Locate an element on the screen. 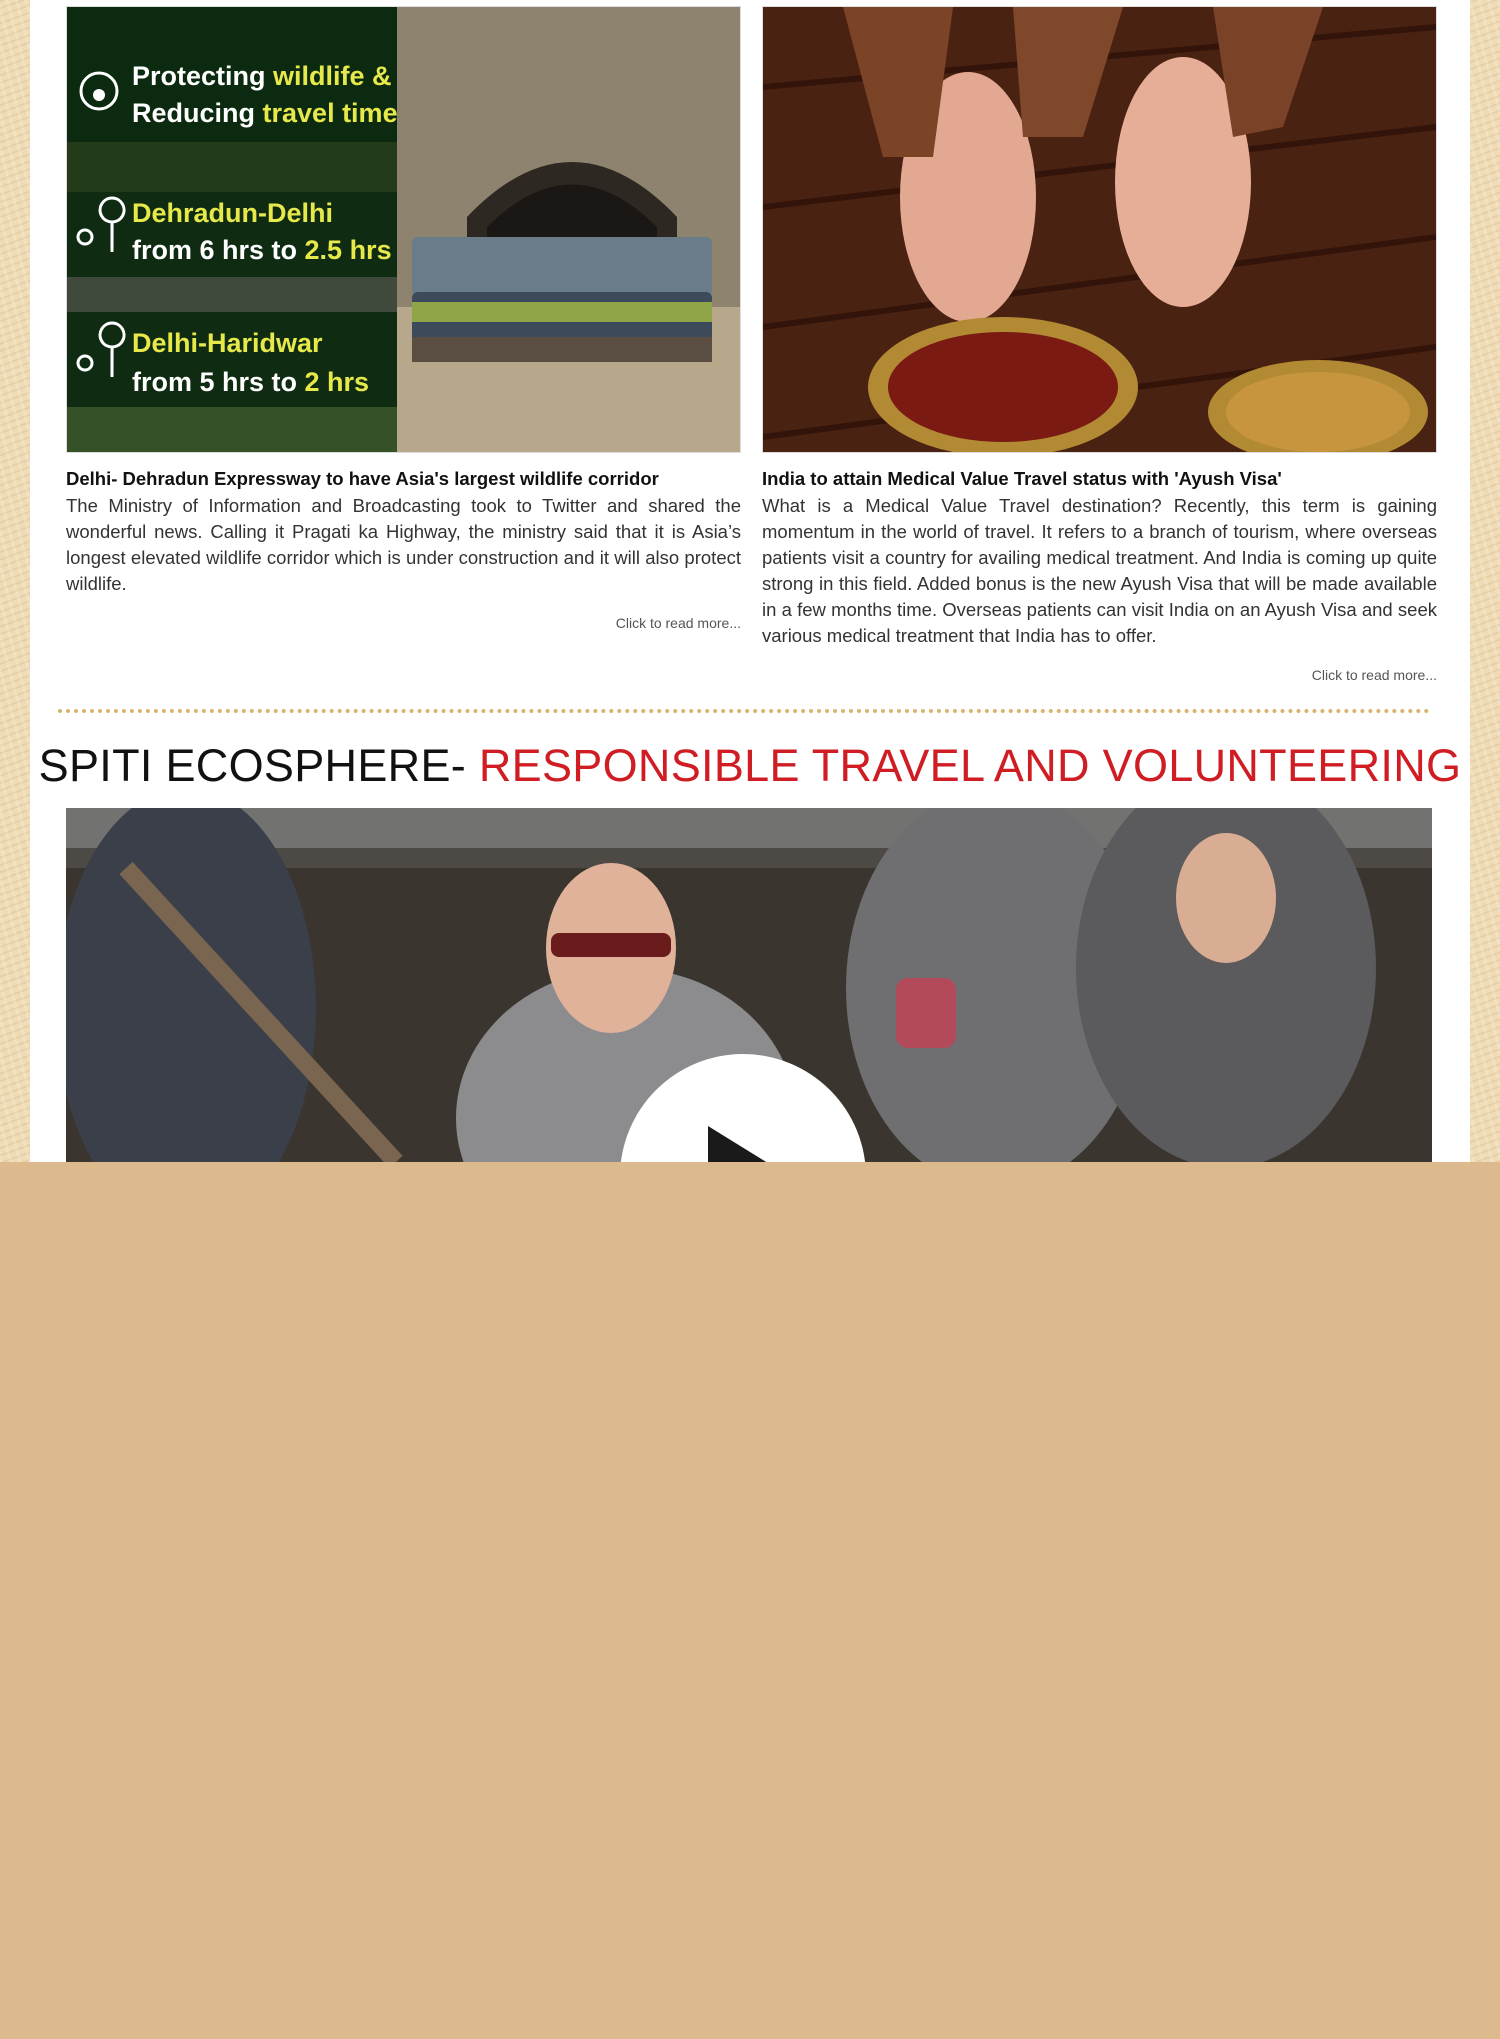  infographic-line-1: Protecting wildlife & is located at coordinates (262, 76).